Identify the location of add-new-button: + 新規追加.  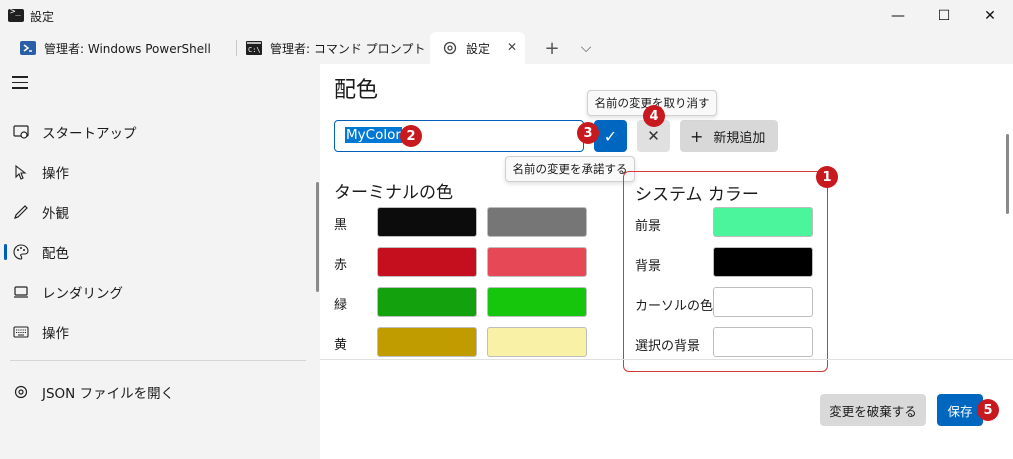
(729, 136).